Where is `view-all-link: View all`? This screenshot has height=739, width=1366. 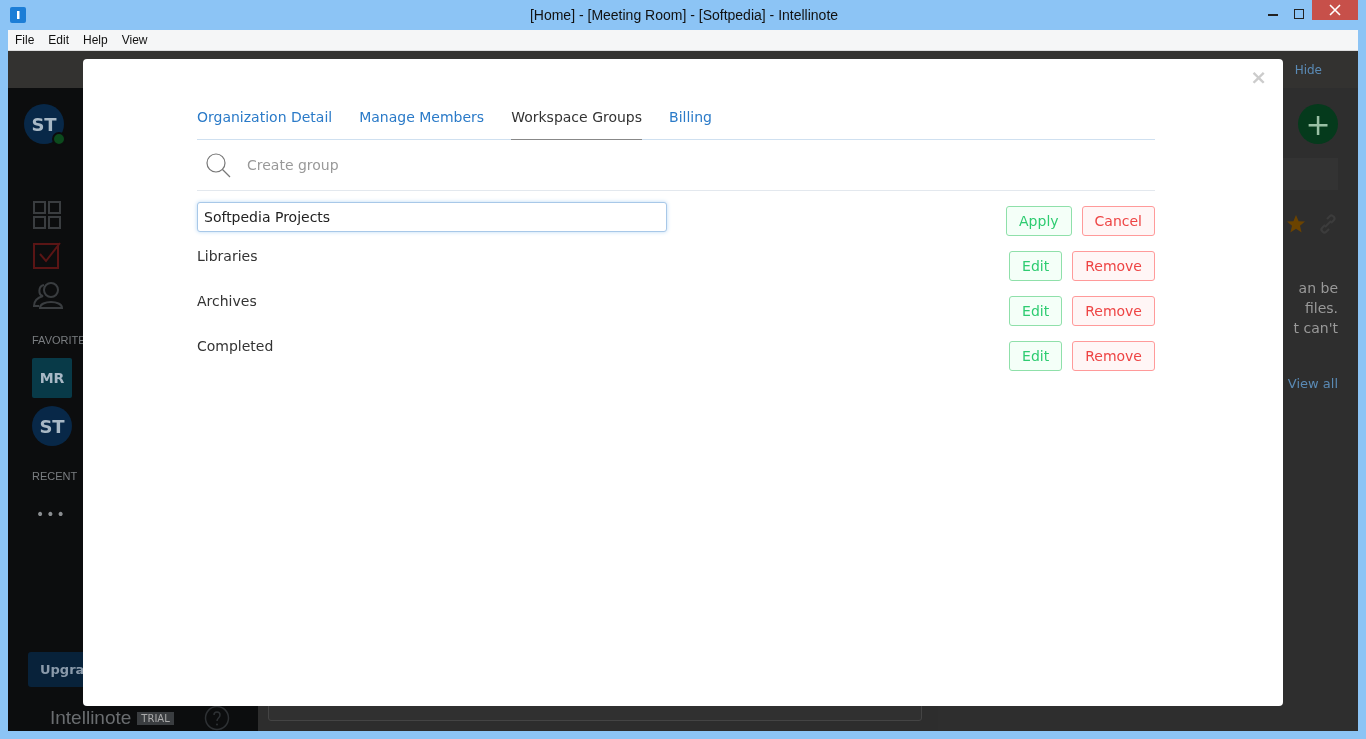 view-all-link: View all is located at coordinates (1312, 383).